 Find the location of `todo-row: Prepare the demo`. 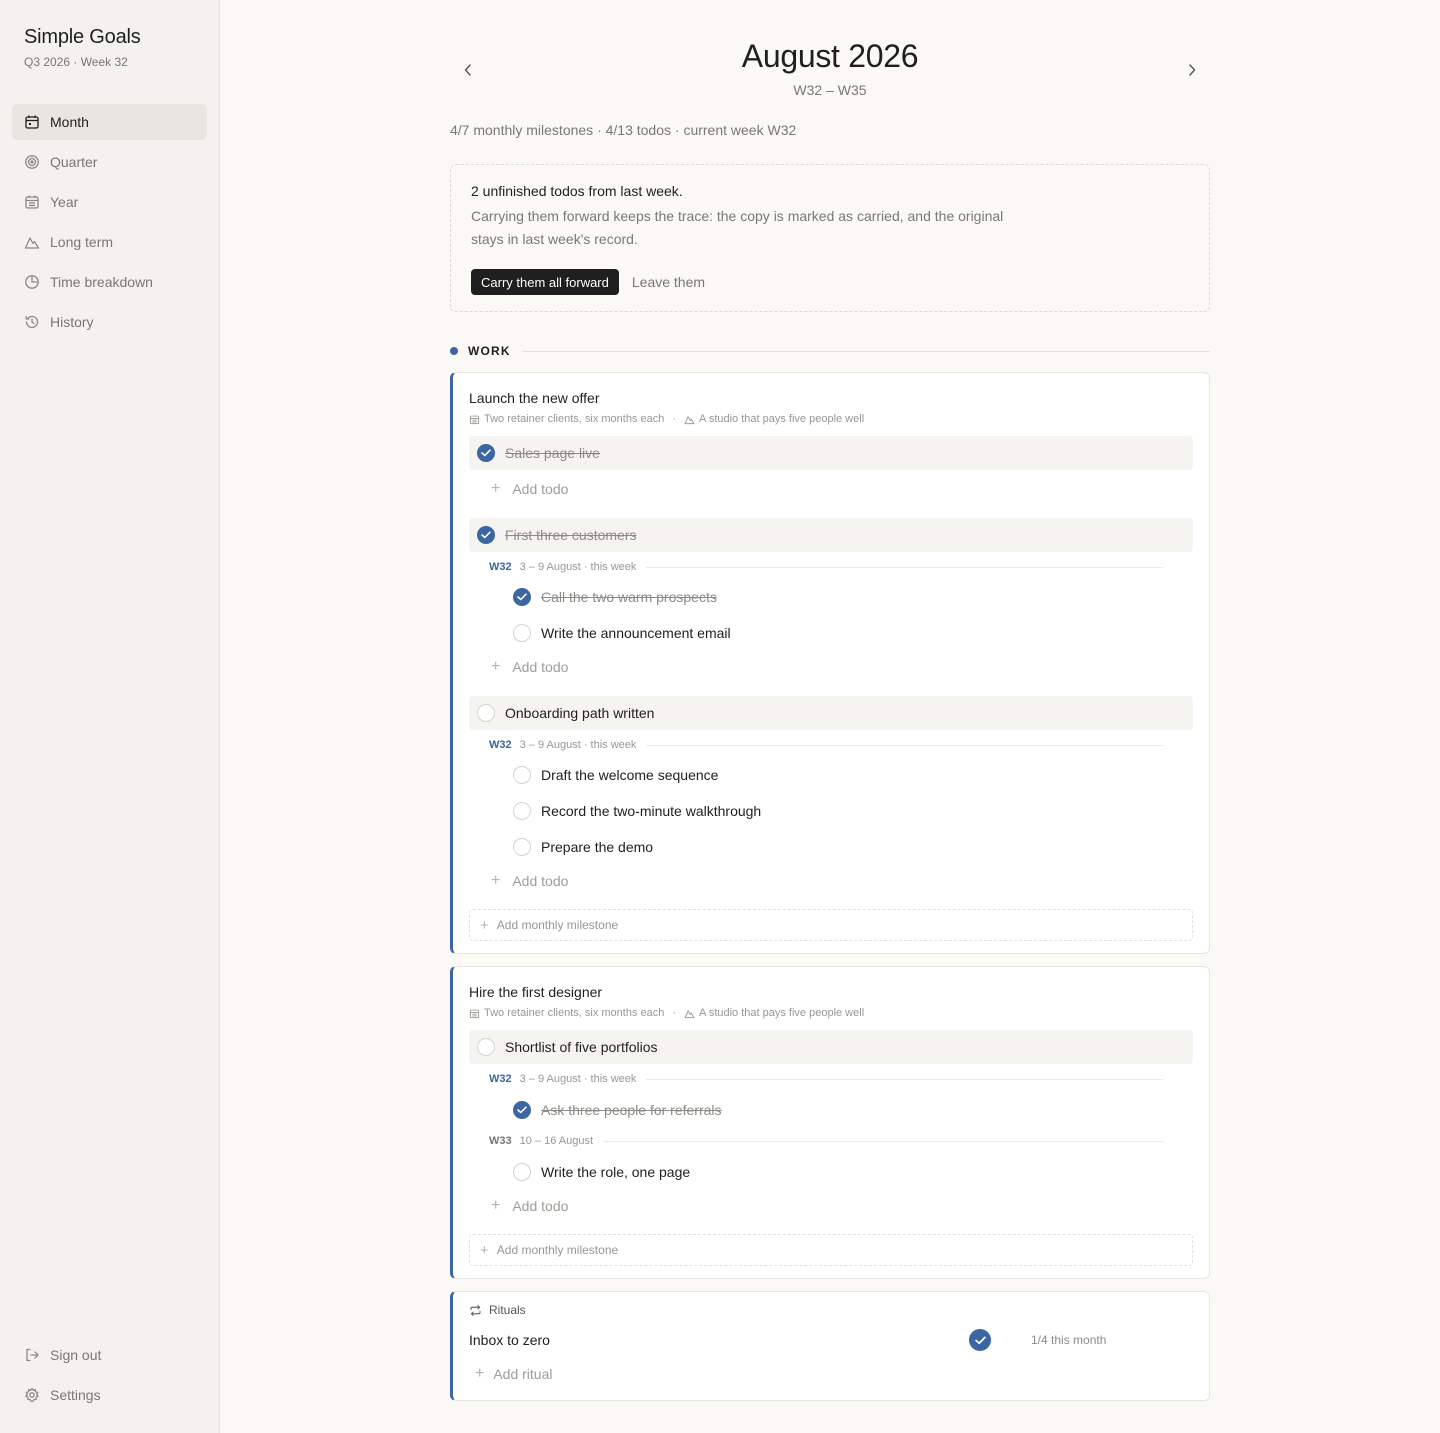

todo-row: Prepare the demo is located at coordinates (831, 847).